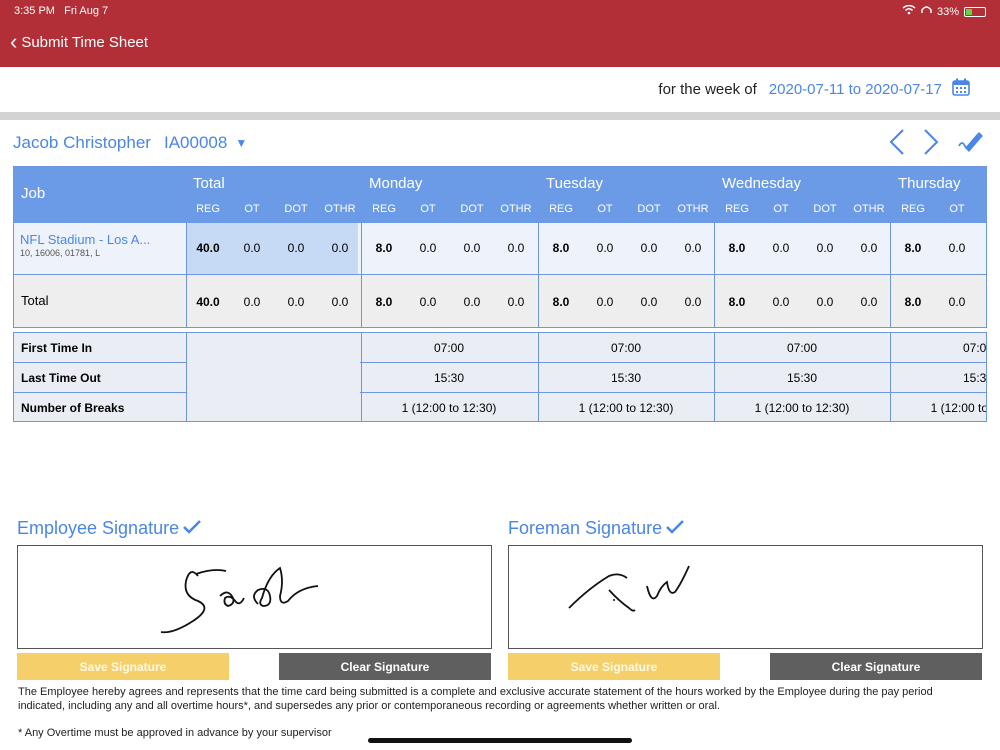 The width and height of the screenshot is (1000, 750). Describe the element at coordinates (897, 144) in the screenshot. I see `previous-week-button` at that location.